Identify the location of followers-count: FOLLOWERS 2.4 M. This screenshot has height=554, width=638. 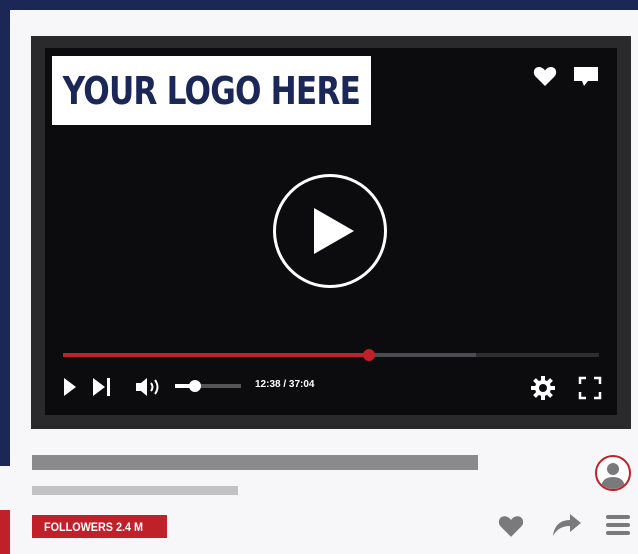
(94, 526).